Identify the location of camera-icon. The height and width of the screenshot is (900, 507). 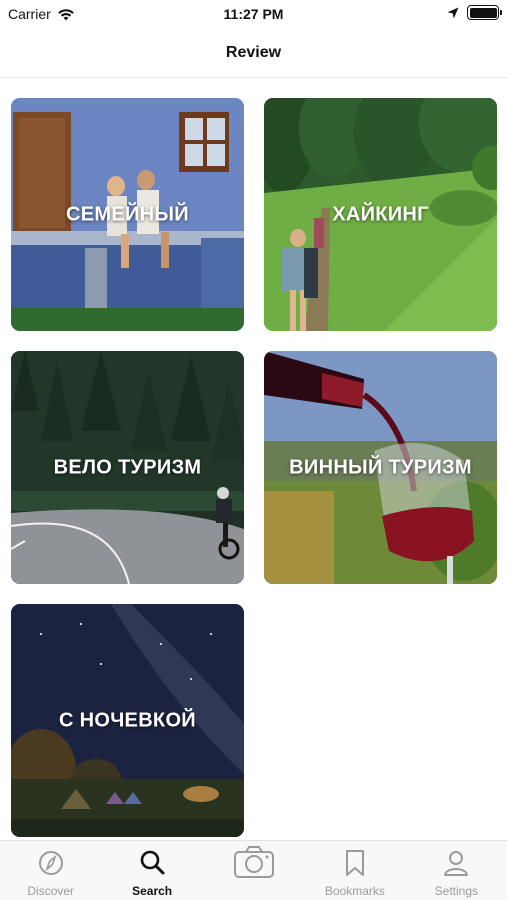
(253, 862).